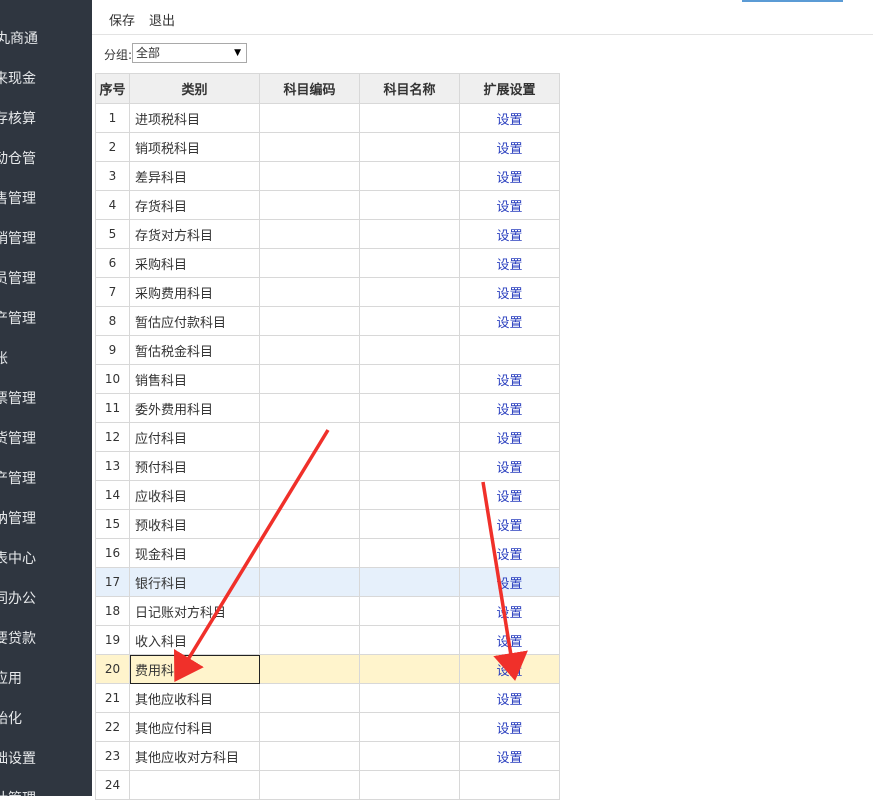 The height and width of the screenshot is (800, 873). Describe the element at coordinates (46, 399) in the screenshot. I see `sidebar-item: 票管理` at that location.